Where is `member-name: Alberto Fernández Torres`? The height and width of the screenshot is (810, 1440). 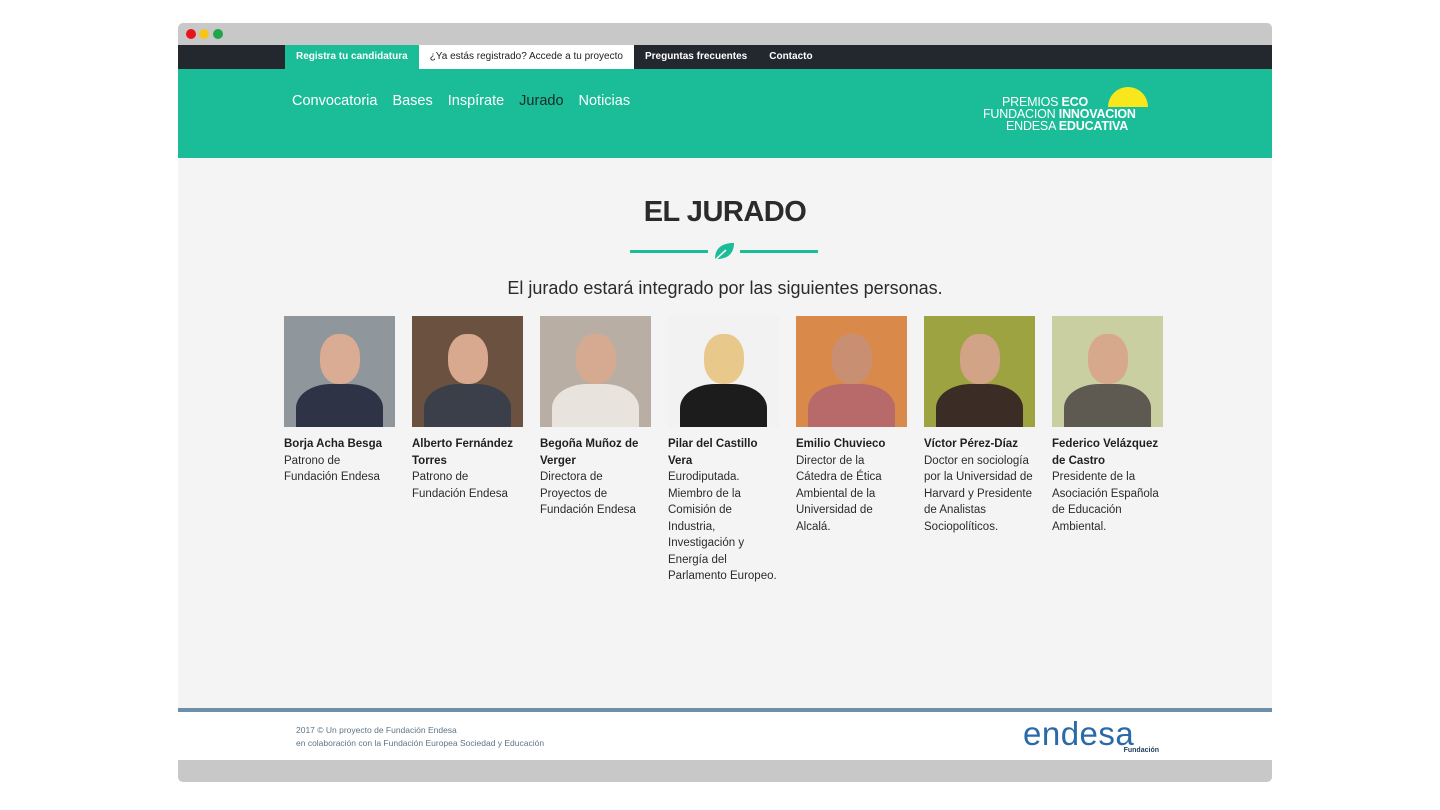
member-name: Alberto Fernández Torres is located at coordinates (462, 452).